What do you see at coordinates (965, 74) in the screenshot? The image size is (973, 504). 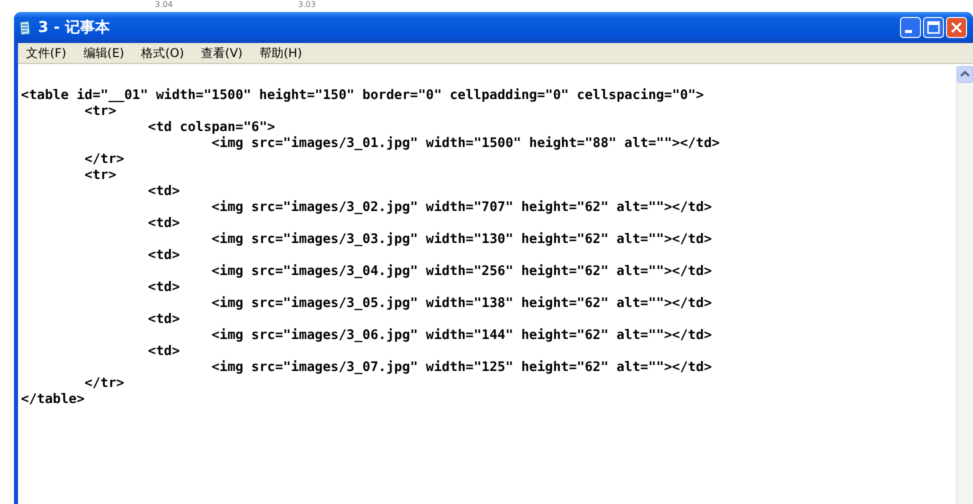 I see `scroll-up-icon` at bounding box center [965, 74].